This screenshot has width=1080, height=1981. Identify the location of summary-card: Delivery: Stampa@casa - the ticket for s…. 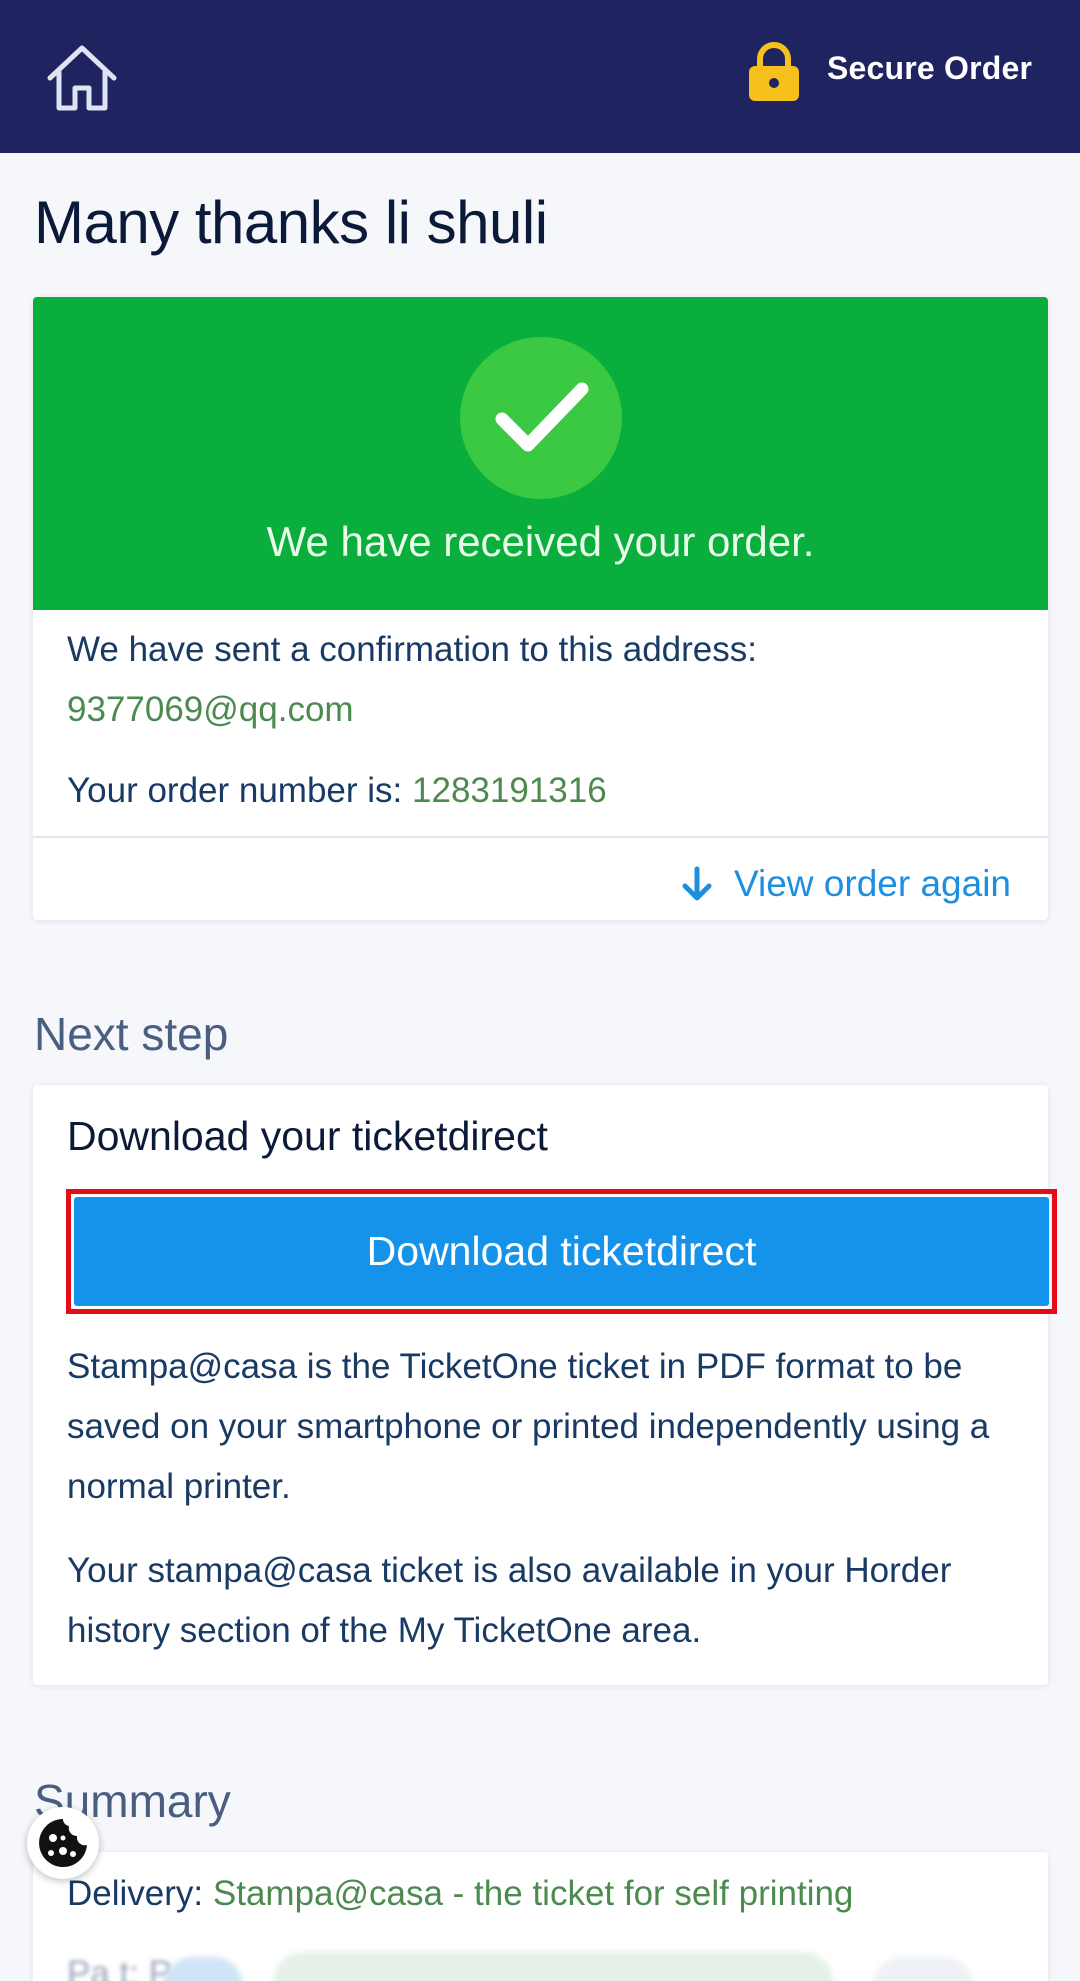
(540, 1916).